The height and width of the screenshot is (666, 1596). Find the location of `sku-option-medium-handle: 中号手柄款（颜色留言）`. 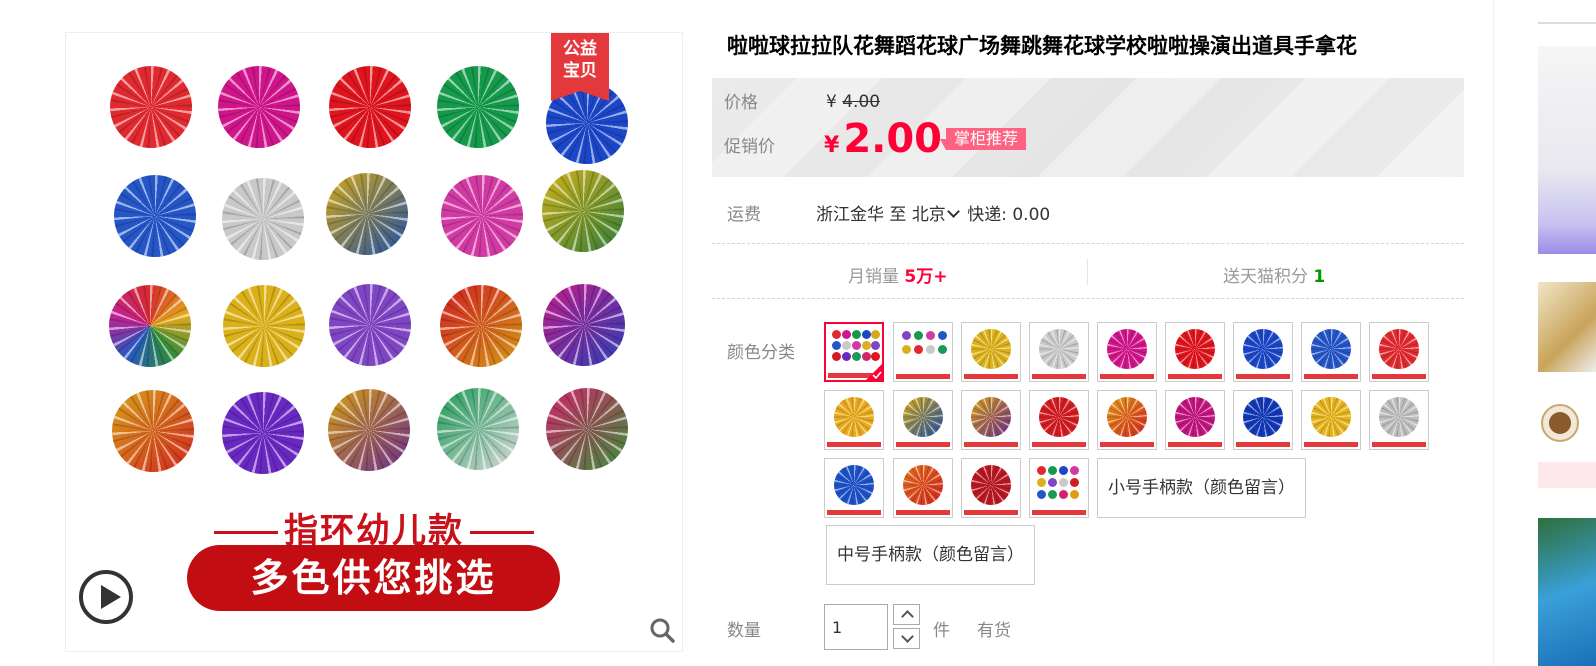

sku-option-medium-handle: 中号手柄款（颜色留言） is located at coordinates (930, 555).